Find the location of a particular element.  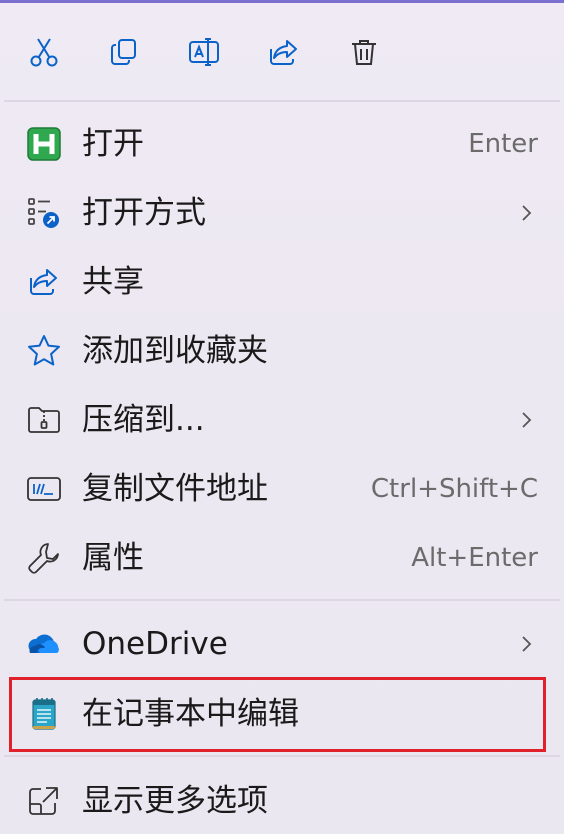

rename-button is located at coordinates (204, 54).